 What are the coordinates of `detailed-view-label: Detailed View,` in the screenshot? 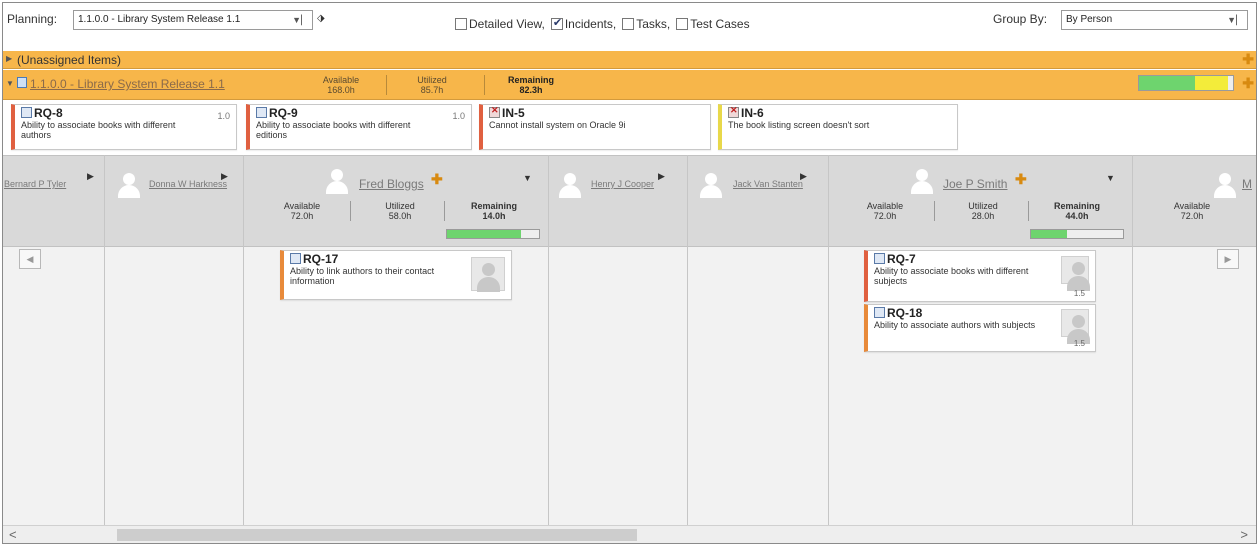 It's located at (507, 24).